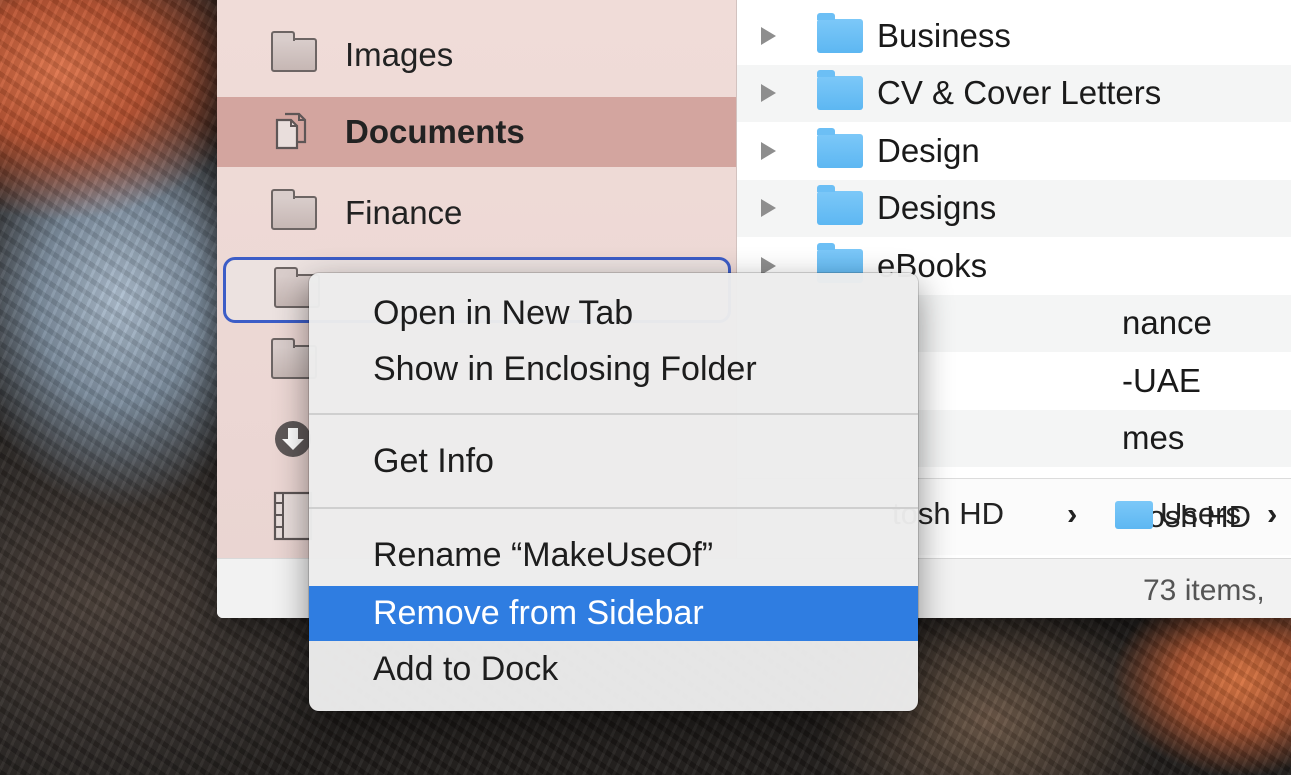 The width and height of the screenshot is (1291, 775). Describe the element at coordinates (1204, 590) in the screenshot. I see `item-count: 73 items,` at that location.